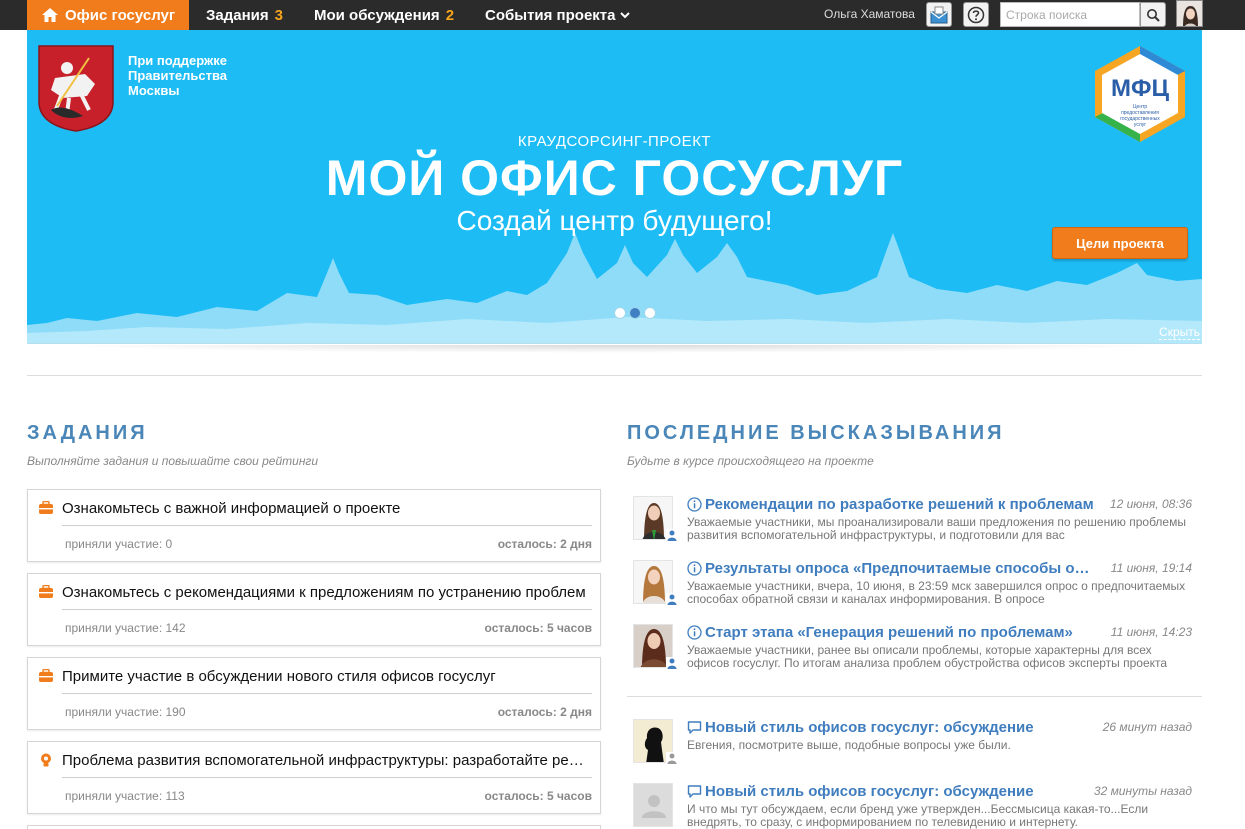 Image resolution: width=1245 pixels, height=829 pixels. What do you see at coordinates (1142, 791) in the screenshot?
I see `statement-time: 32 минуты назад` at bounding box center [1142, 791].